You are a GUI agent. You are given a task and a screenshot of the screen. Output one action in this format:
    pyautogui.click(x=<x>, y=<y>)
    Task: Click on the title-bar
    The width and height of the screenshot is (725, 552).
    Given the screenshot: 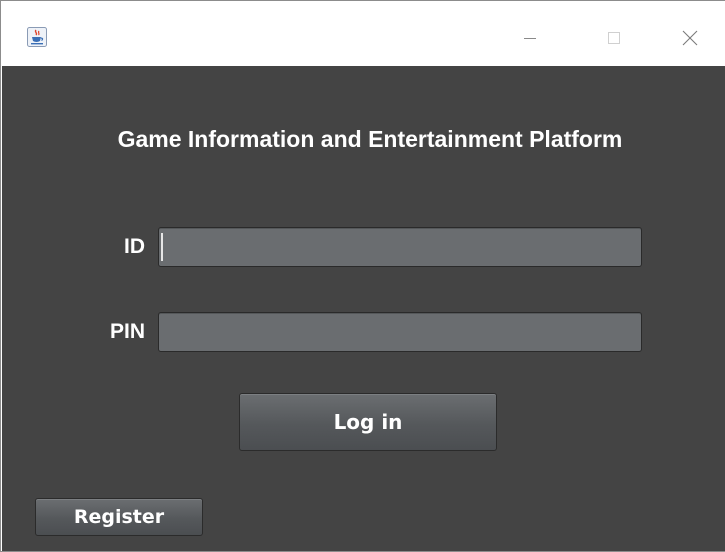 What is the action you would take?
    pyautogui.click(x=363, y=33)
    